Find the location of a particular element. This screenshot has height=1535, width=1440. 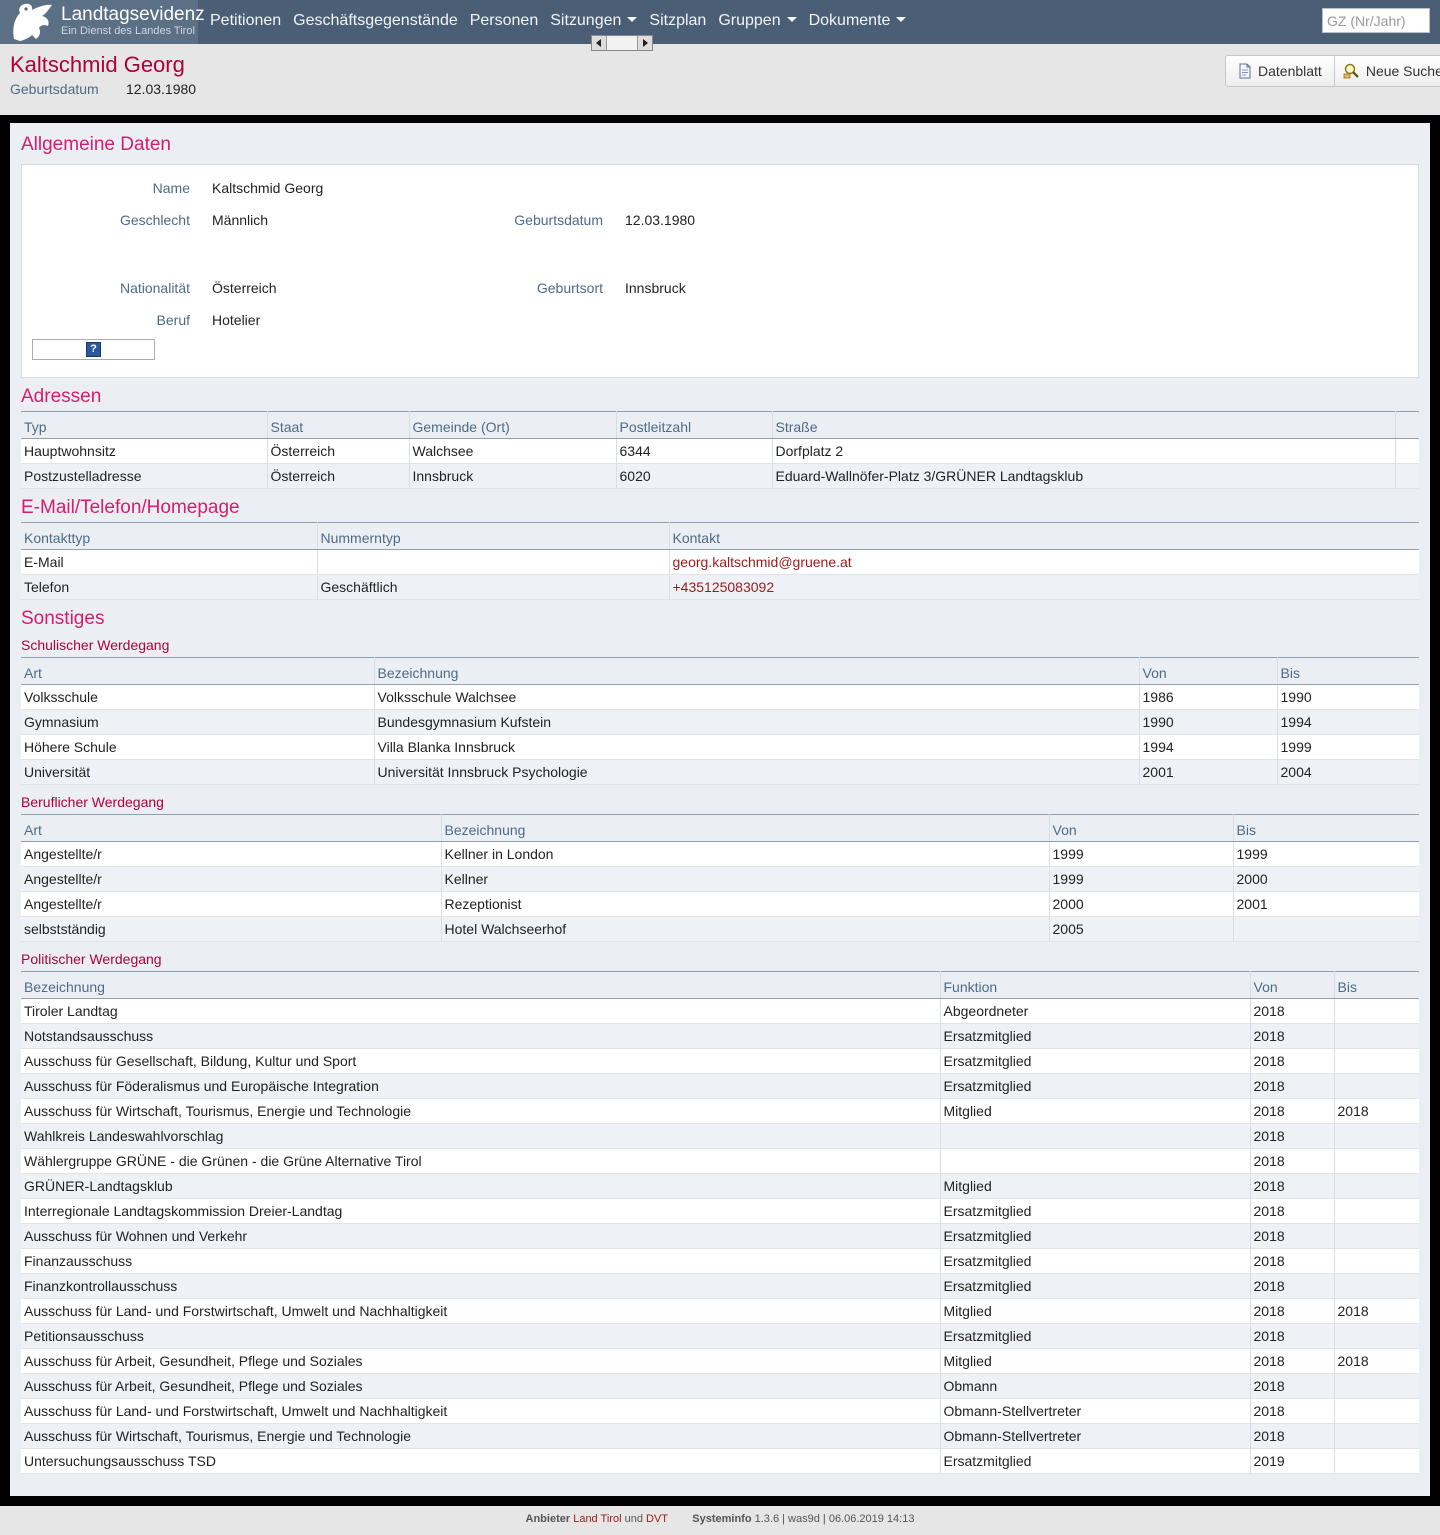

table-header-row: Kontakttyp Nummerntyp Kontakt is located at coordinates (720, 536).